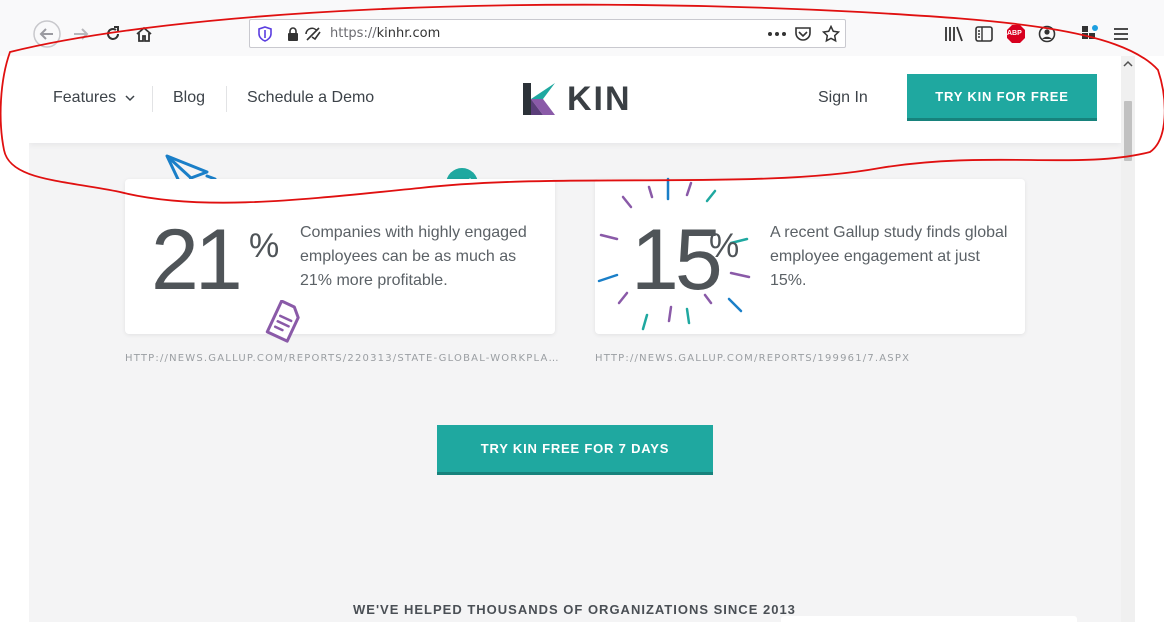 This screenshot has height=622, width=1164. I want to click on chevron-down-icon, so click(130, 98).